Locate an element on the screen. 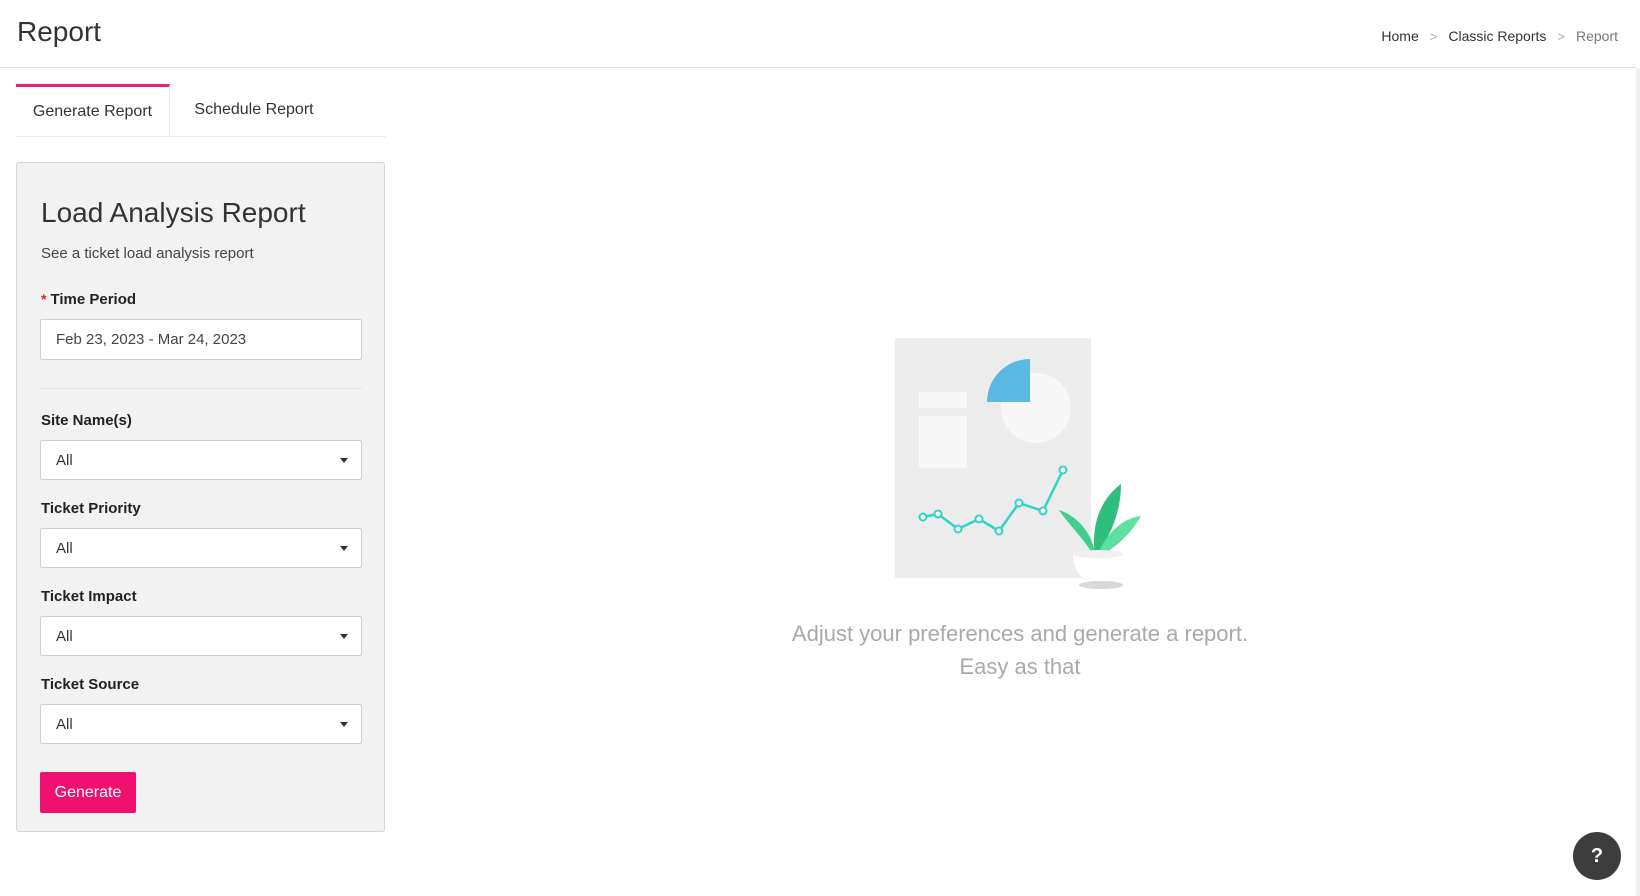  ticket-priority-select: All is located at coordinates (201, 548).